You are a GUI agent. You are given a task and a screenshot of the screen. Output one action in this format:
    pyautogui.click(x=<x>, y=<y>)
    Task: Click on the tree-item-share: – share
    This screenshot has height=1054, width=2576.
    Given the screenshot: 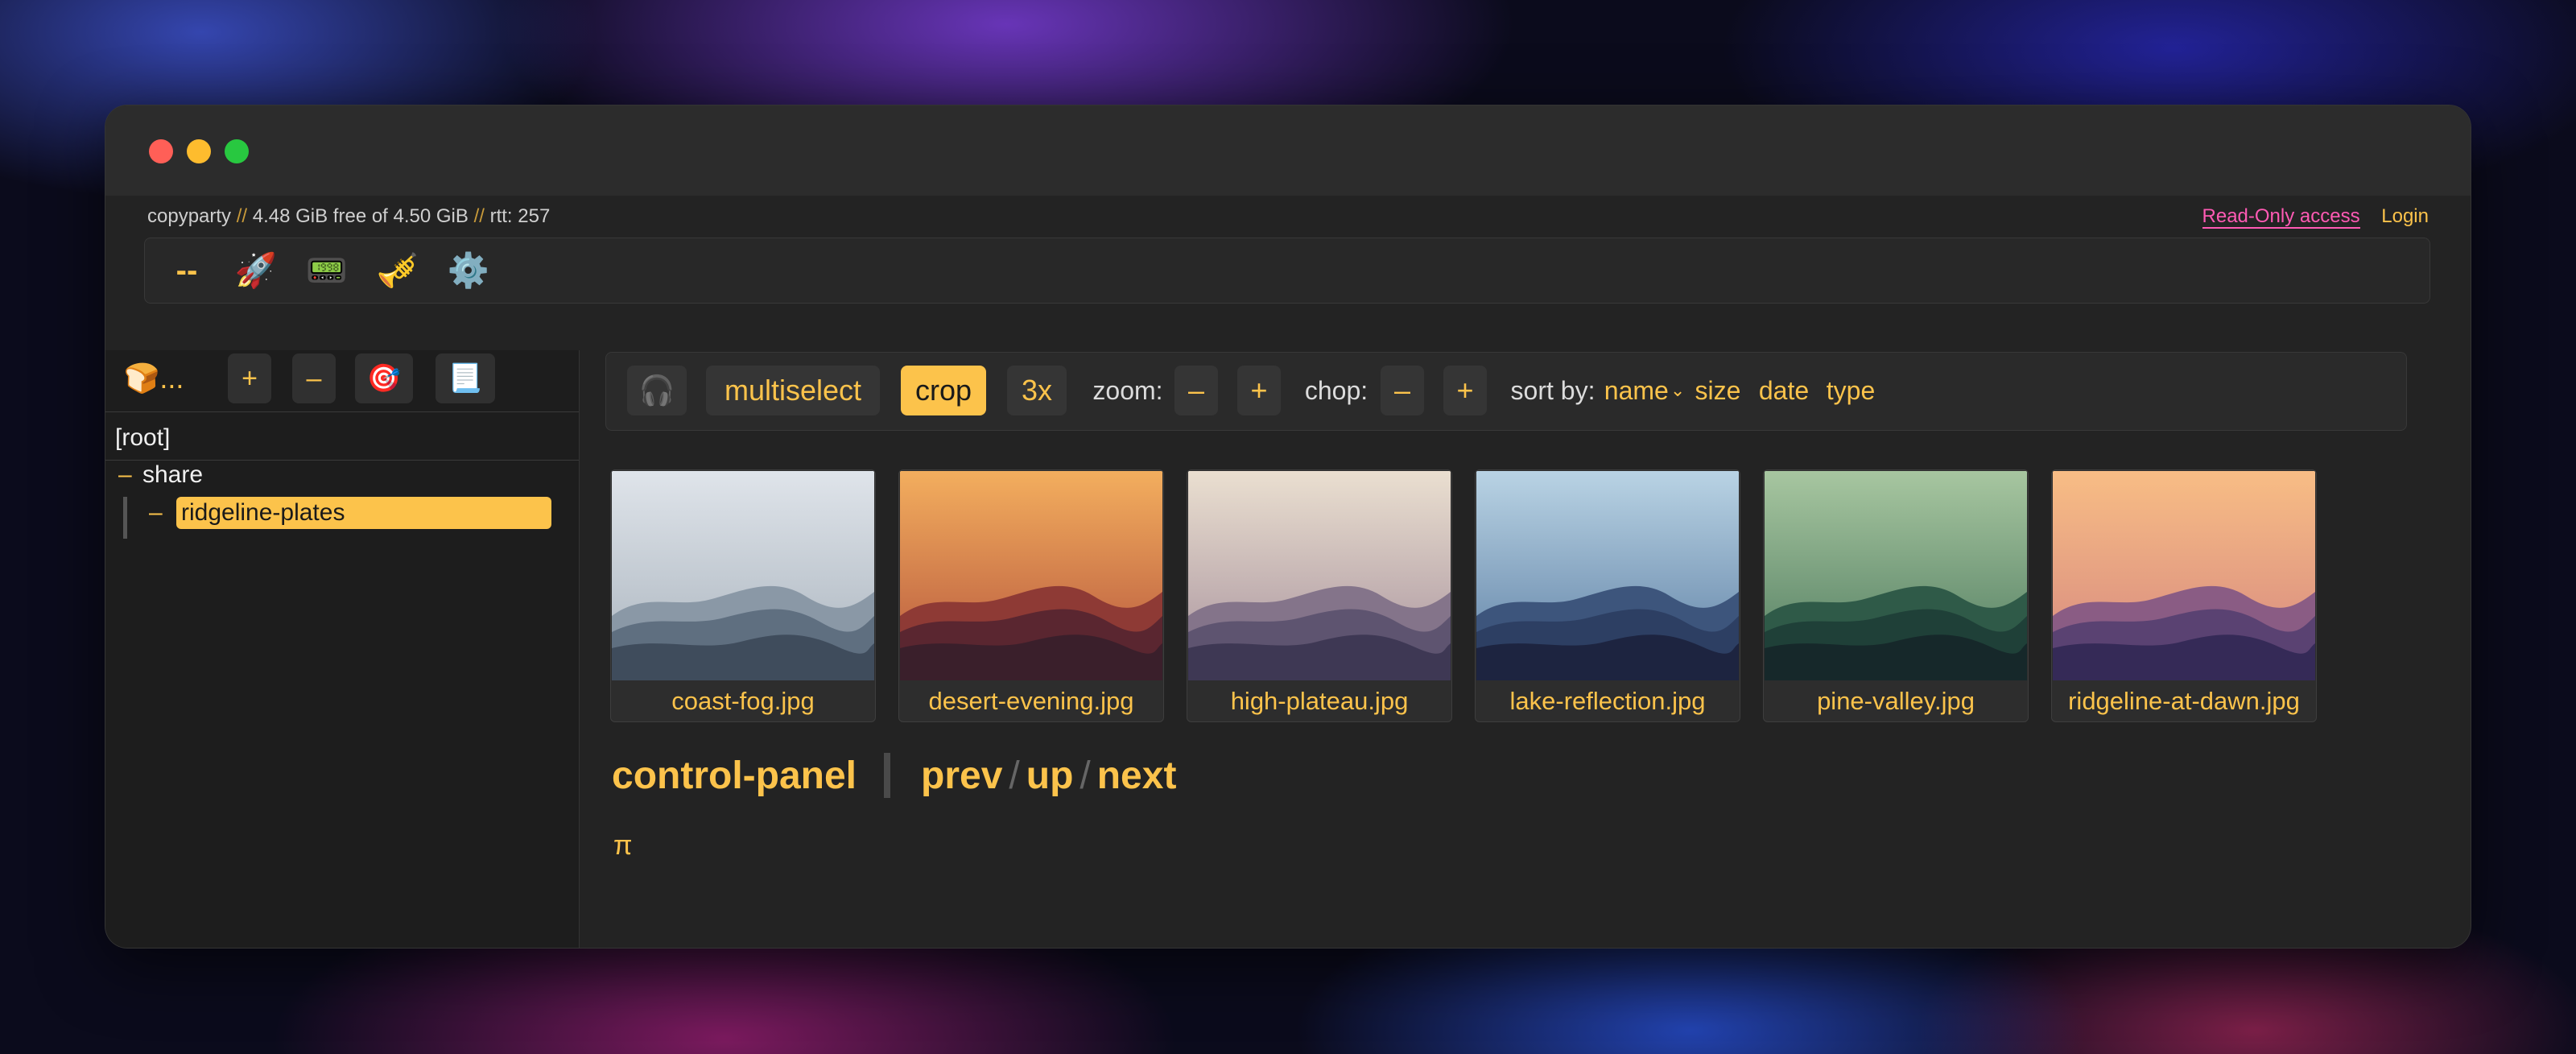 What is the action you would take?
    pyautogui.click(x=160, y=475)
    